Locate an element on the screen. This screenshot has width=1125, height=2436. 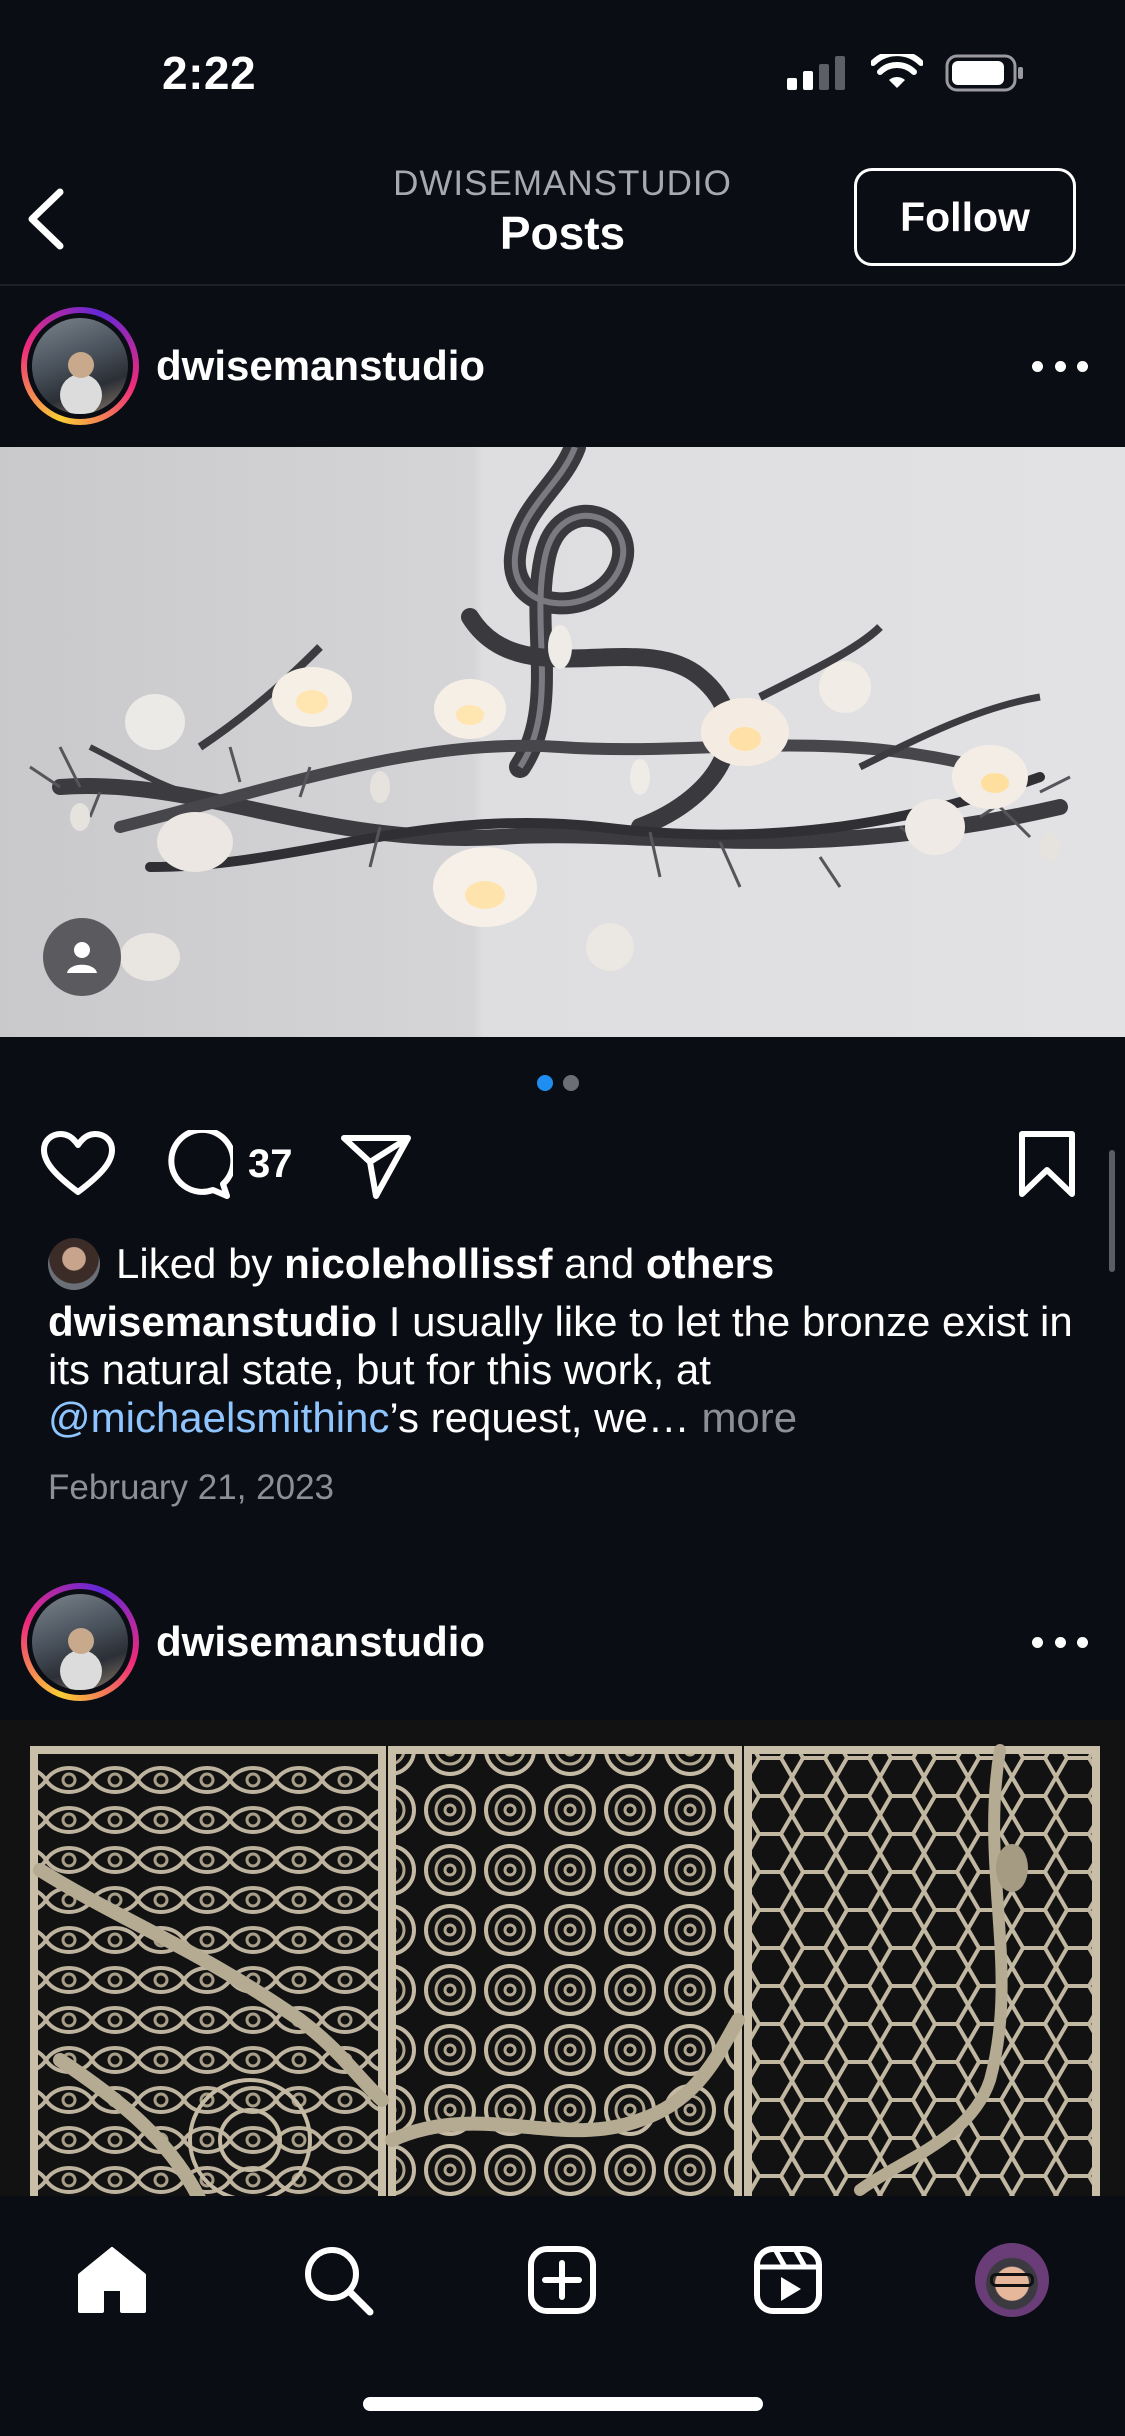
tab-home is located at coordinates (112, 2280).